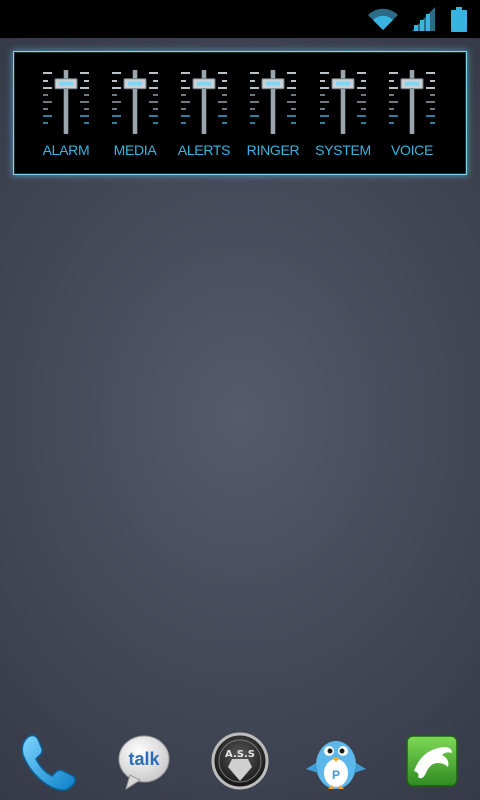  I want to click on volume-channel-media: MEDIA, so click(135, 113).